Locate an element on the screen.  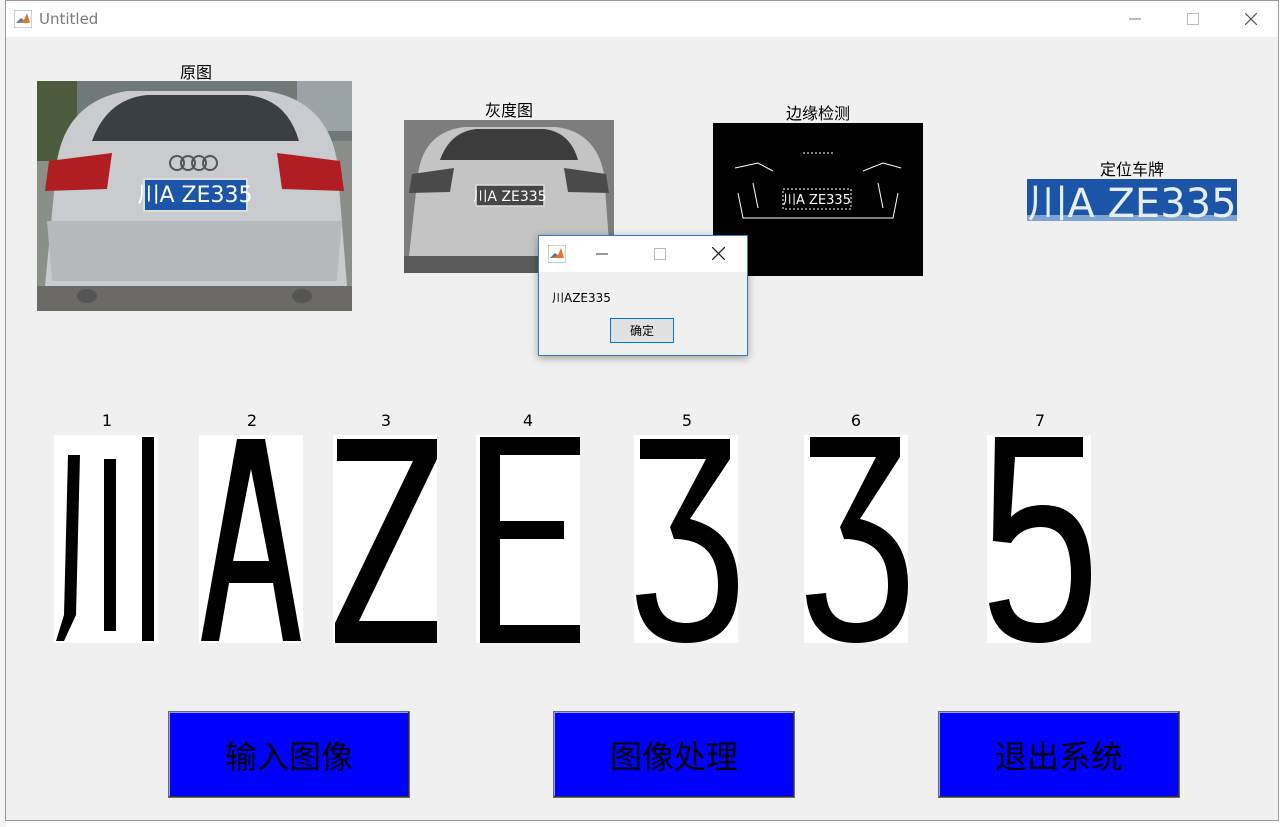
maximize-button is located at coordinates (1193, 19).